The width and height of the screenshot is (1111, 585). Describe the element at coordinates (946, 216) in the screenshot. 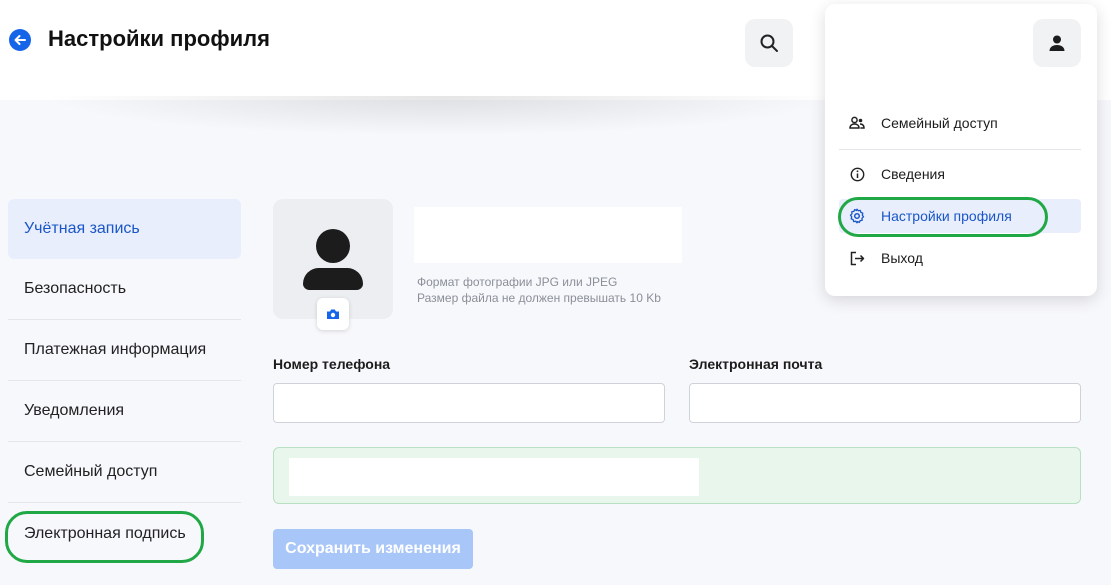

I see `menu-item-label: Настройки профиля` at that location.